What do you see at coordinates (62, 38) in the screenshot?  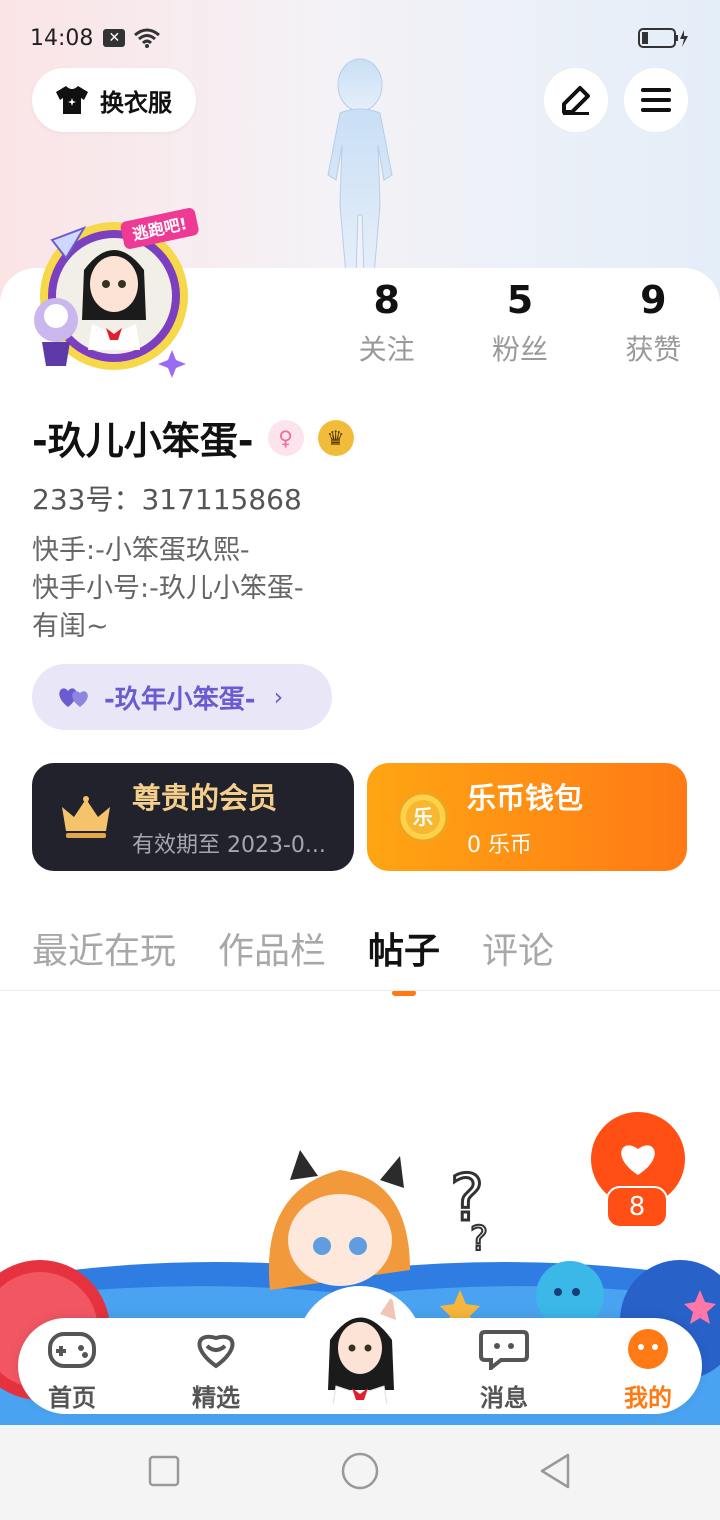 I see `status-time: 14:08` at bounding box center [62, 38].